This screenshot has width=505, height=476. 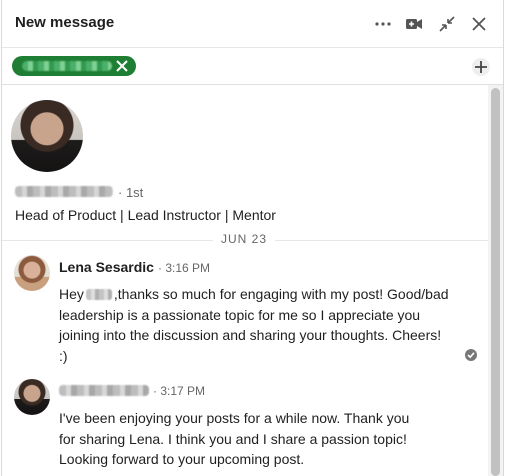 I want to click on message-header: New message, so click(x=252, y=24).